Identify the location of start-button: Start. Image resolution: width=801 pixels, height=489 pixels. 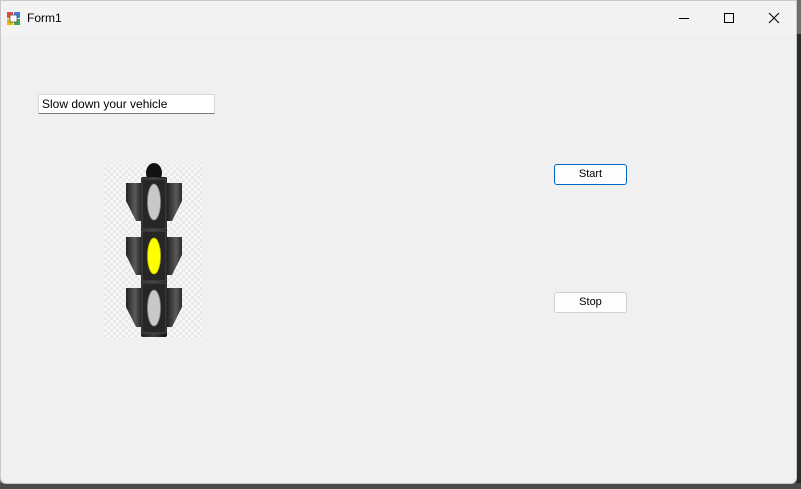
(590, 174).